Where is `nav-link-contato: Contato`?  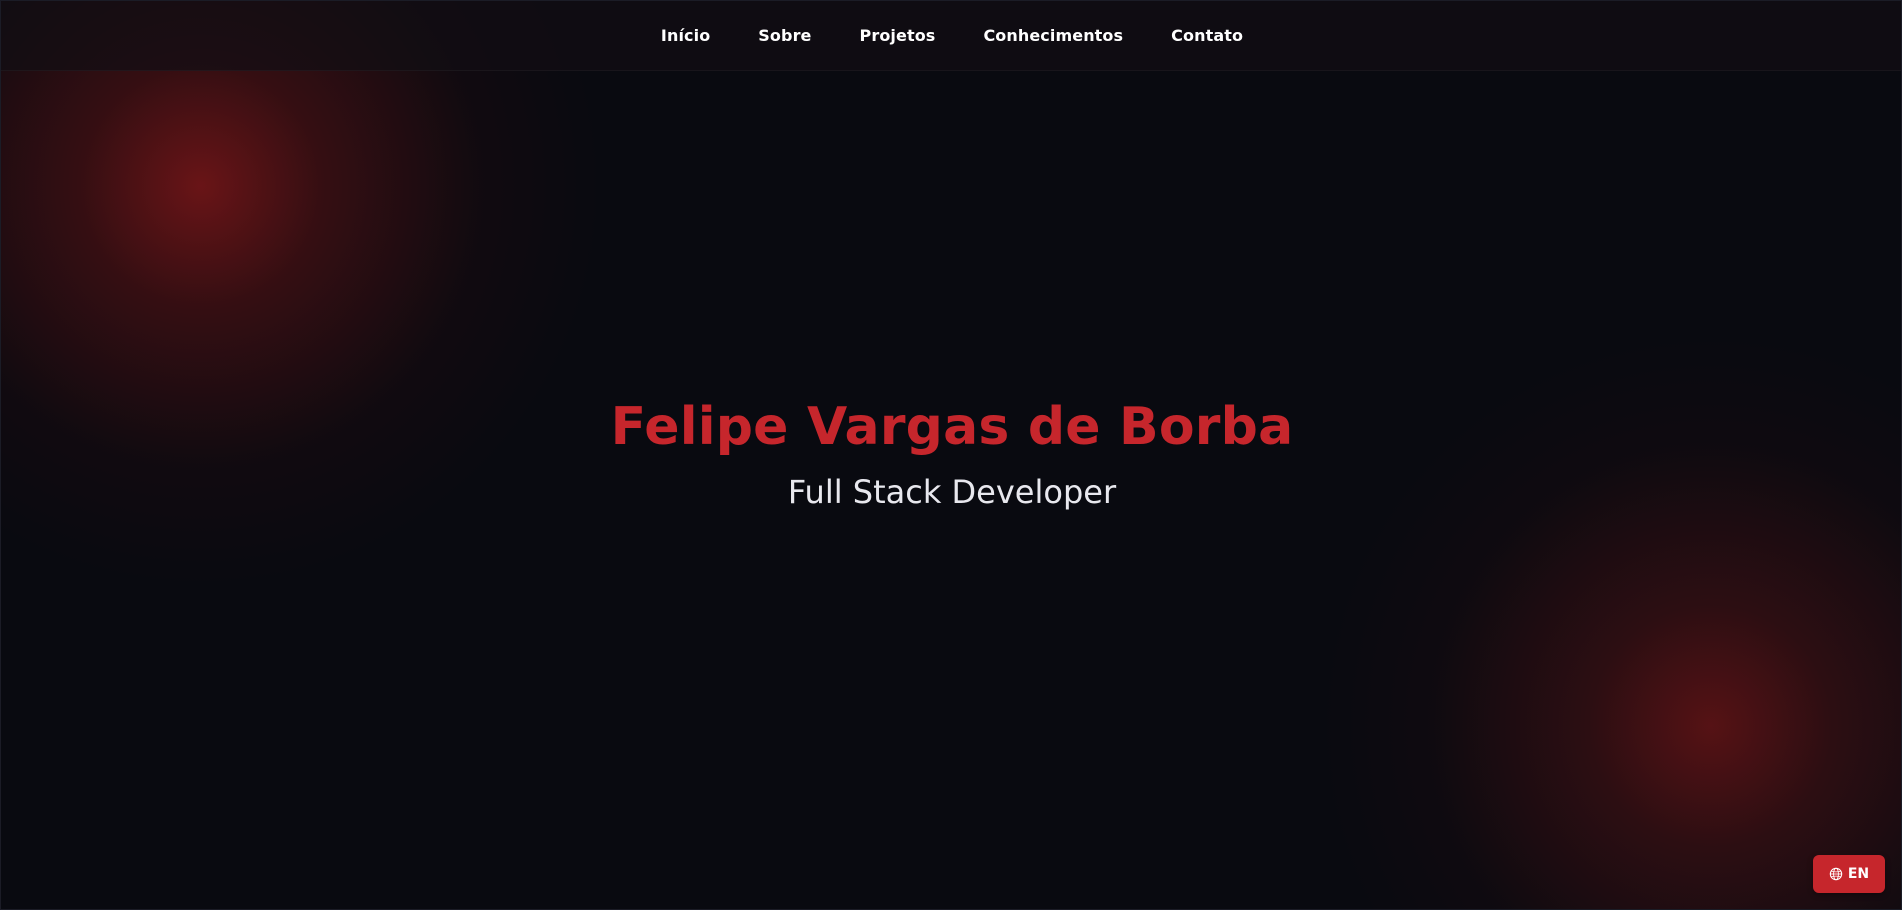
nav-link-contato: Contato is located at coordinates (1207, 35).